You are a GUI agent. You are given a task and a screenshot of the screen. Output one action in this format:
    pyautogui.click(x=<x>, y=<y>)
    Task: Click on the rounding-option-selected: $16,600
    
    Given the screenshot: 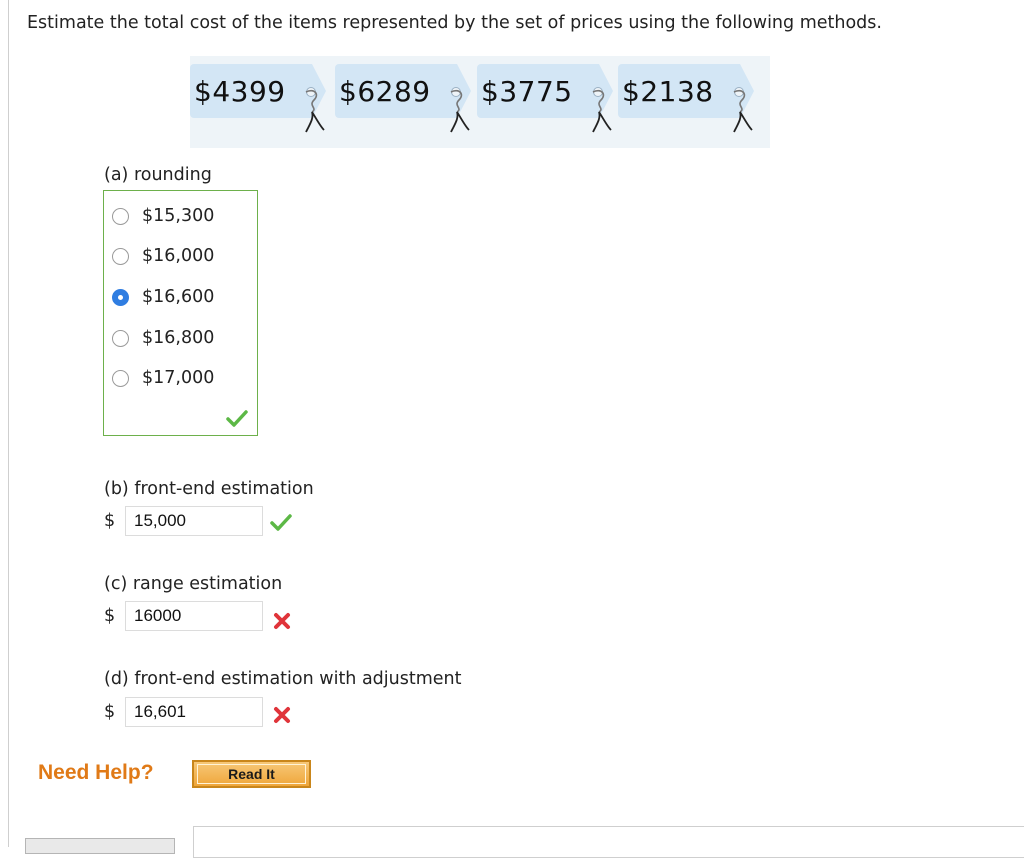 What is the action you would take?
    pyautogui.click(x=163, y=297)
    